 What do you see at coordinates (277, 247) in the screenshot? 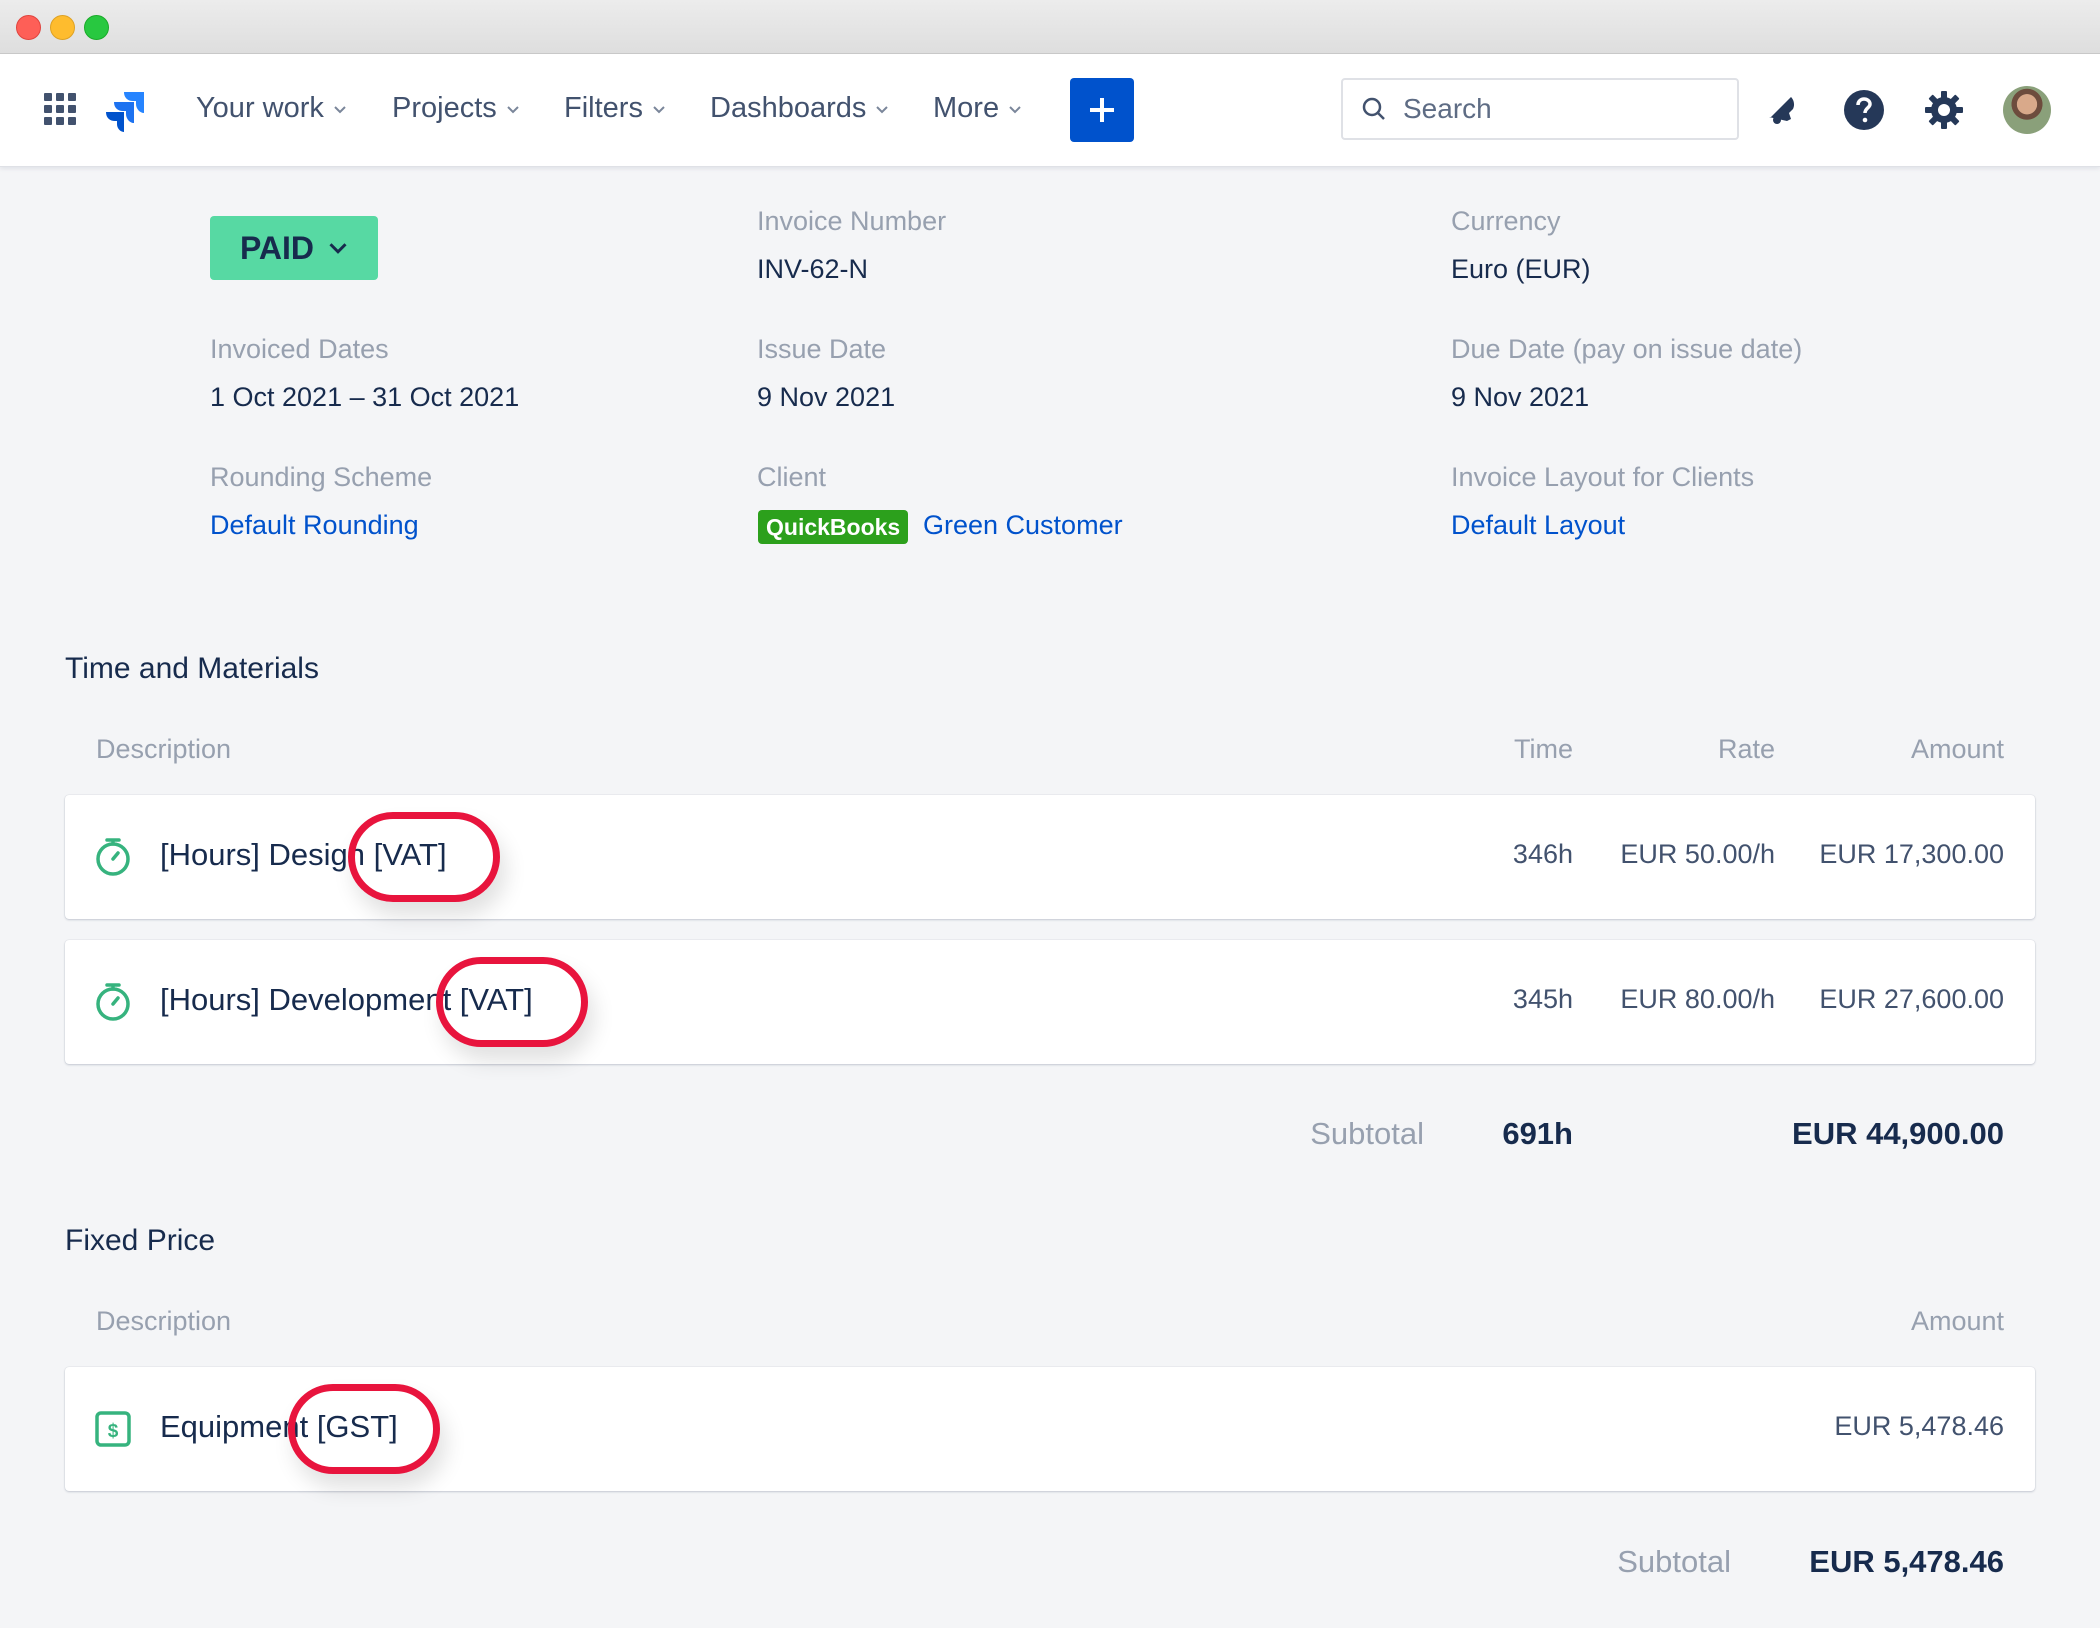
I see `status-label: PAID` at bounding box center [277, 247].